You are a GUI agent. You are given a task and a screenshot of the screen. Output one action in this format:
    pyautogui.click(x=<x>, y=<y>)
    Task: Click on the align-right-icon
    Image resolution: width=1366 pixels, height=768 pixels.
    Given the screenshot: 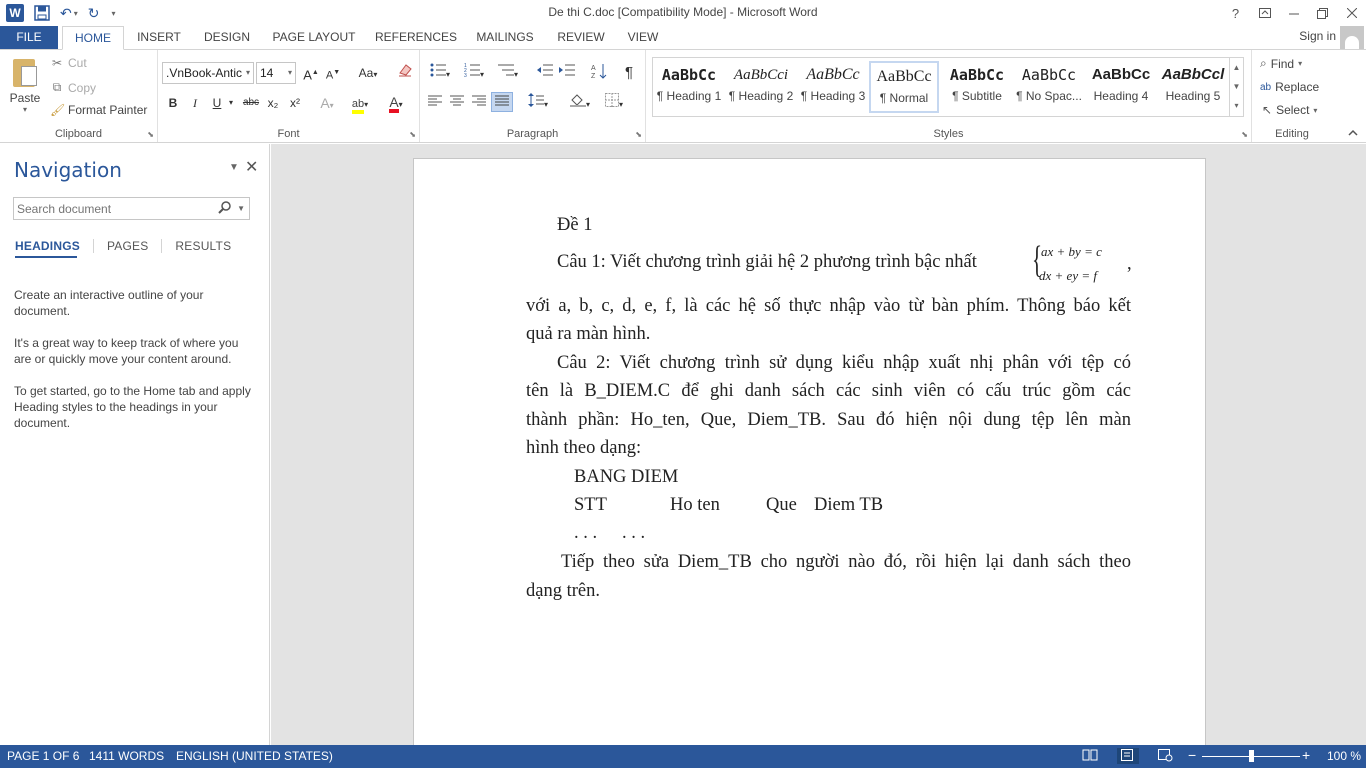 What is the action you would take?
    pyautogui.click(x=479, y=103)
    